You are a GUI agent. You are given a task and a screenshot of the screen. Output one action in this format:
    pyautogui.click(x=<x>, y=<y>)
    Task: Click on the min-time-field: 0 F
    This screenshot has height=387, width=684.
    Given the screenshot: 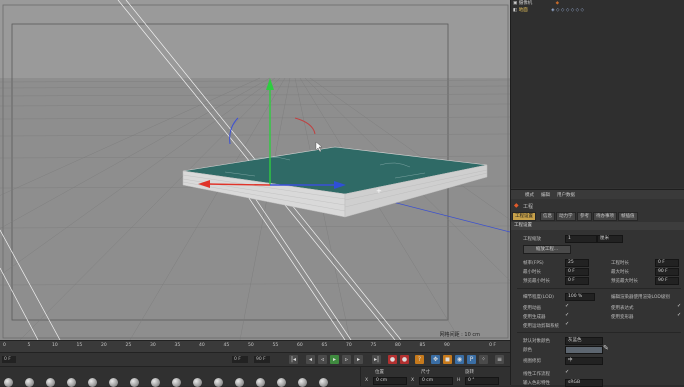 What is the action you would take?
    pyautogui.click(x=577, y=272)
    